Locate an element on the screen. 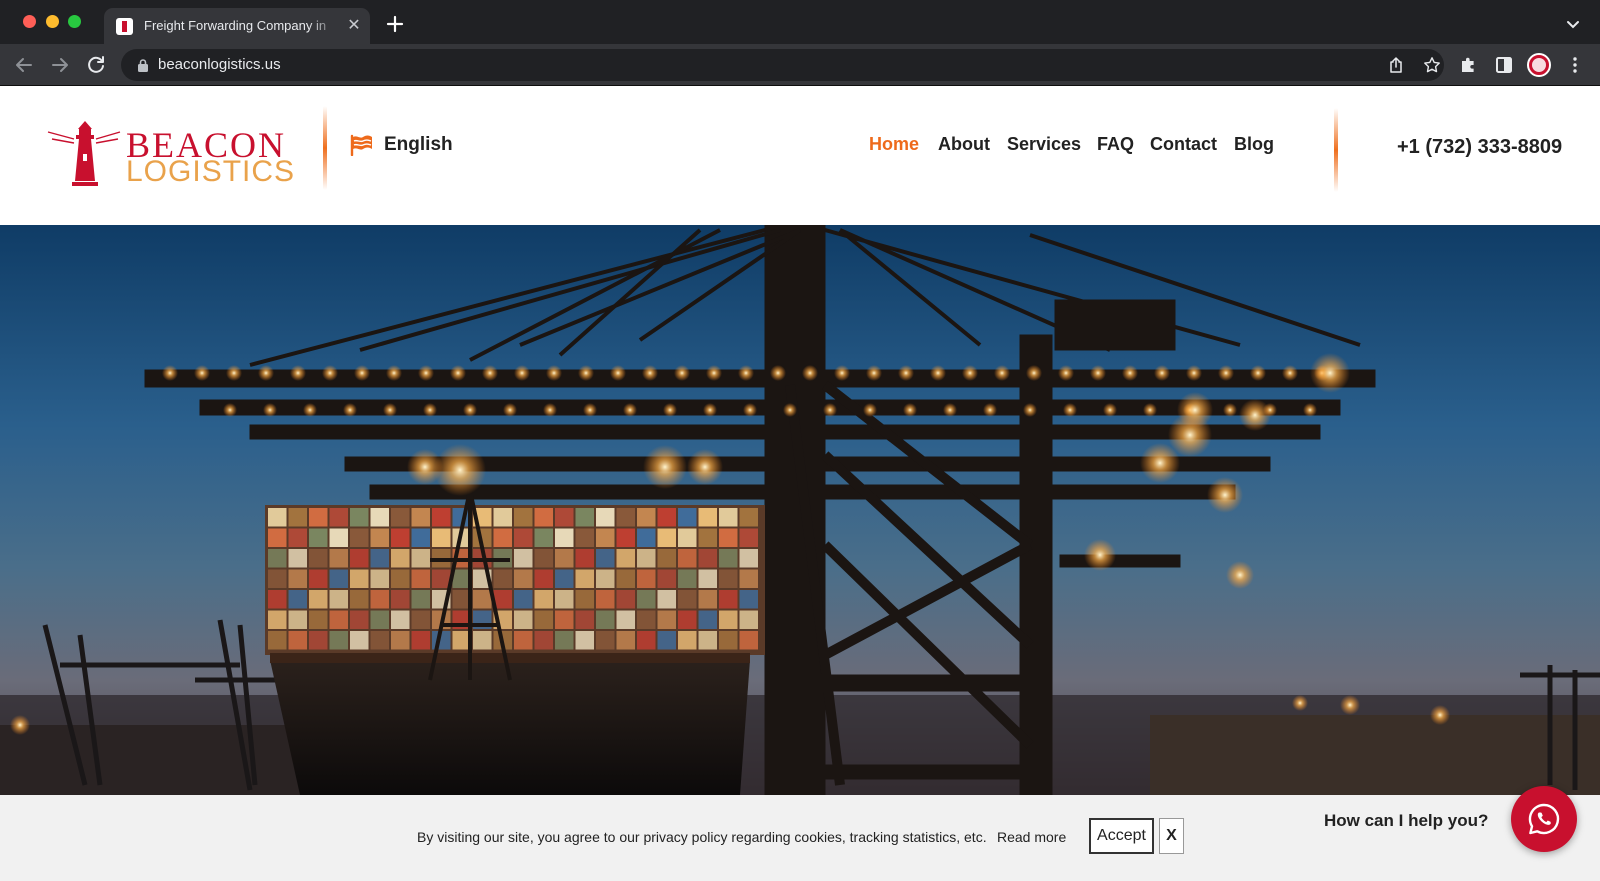 The image size is (1600, 881). close-window-button is located at coordinates (29, 21).